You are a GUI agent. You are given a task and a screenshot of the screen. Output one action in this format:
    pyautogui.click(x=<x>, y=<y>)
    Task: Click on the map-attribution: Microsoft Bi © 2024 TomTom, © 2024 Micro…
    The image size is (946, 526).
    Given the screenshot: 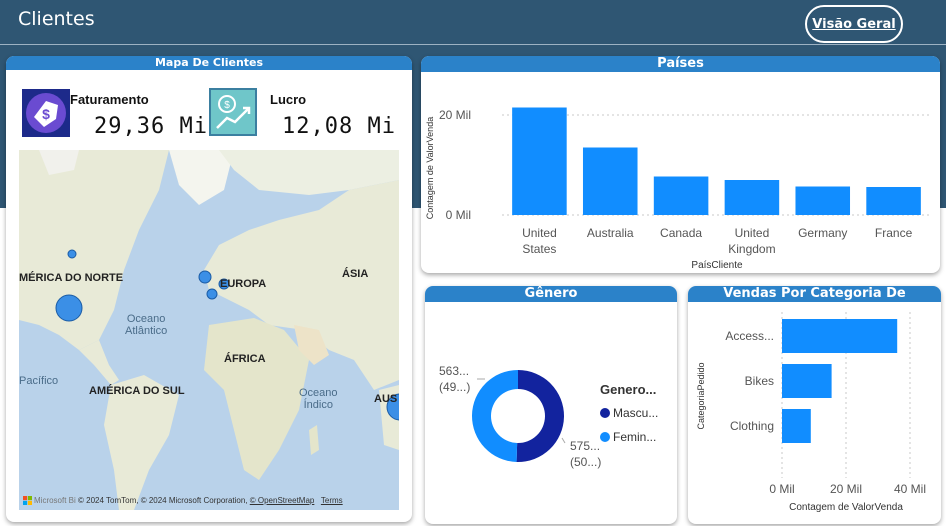 What is the action you would take?
    pyautogui.click(x=183, y=500)
    